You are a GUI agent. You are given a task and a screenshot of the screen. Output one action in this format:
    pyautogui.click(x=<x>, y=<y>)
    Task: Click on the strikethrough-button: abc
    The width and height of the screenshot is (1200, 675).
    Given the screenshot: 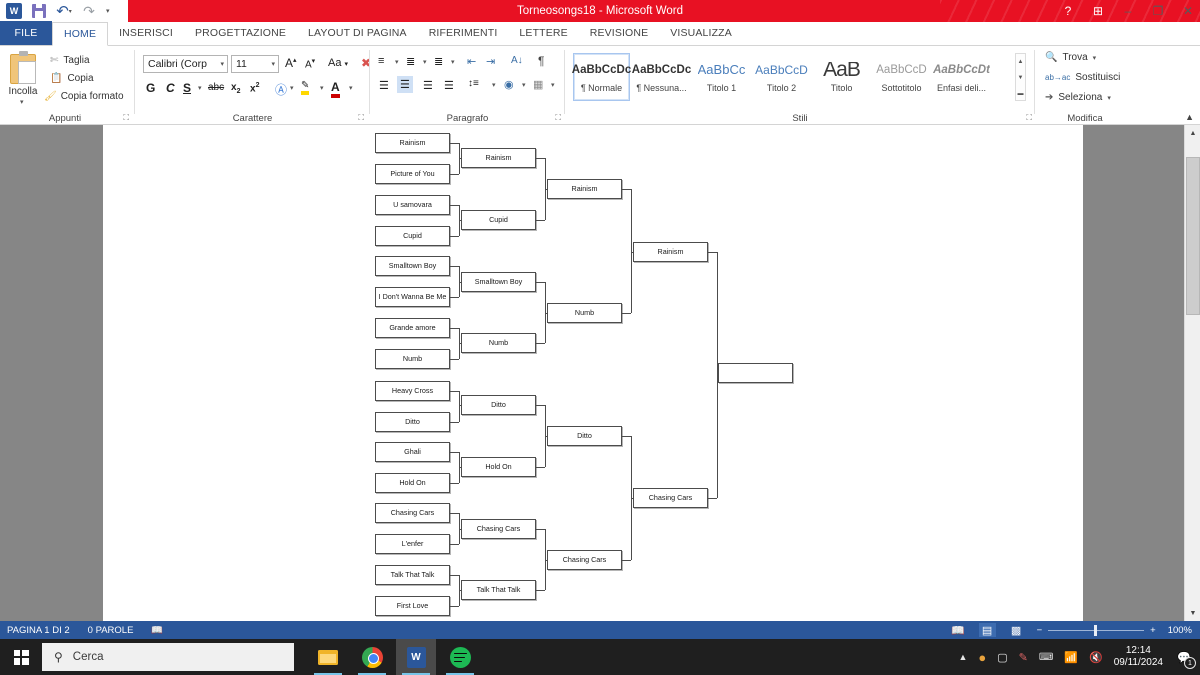 What is the action you would take?
    pyautogui.click(x=216, y=87)
    